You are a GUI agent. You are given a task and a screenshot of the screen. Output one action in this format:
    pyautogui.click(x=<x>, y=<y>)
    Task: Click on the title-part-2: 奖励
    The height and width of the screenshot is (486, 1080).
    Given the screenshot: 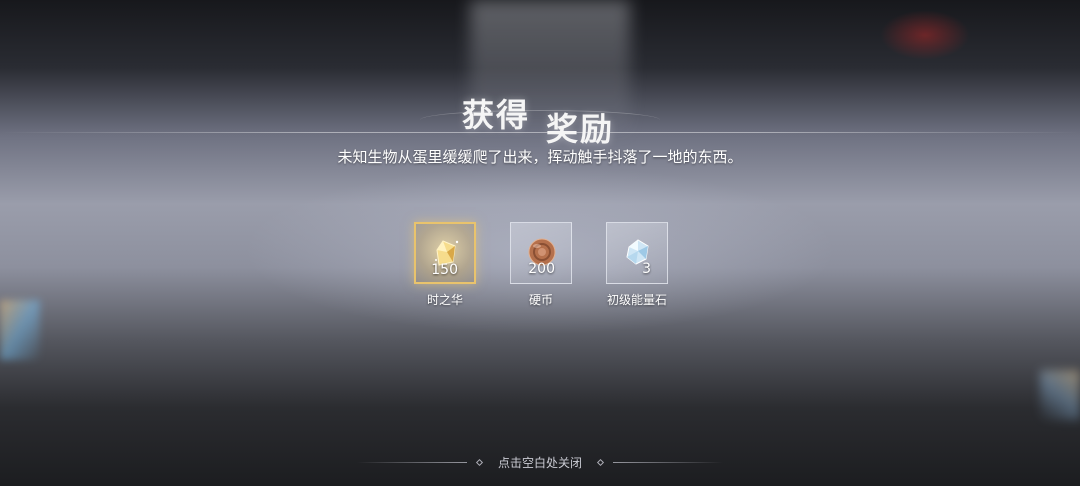 What is the action you would take?
    pyautogui.click(x=580, y=129)
    